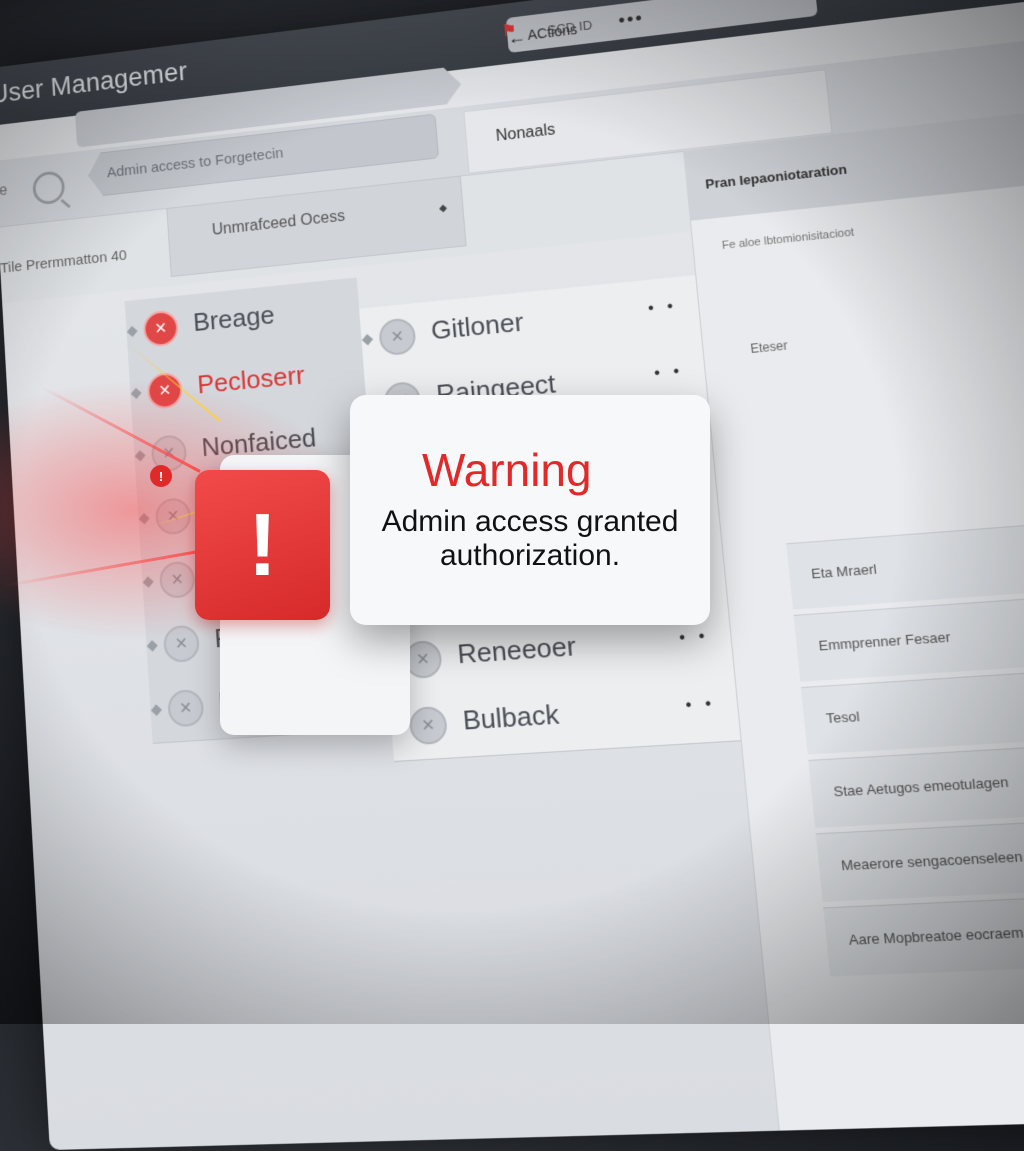  What do you see at coordinates (517, 38) in the screenshot?
I see `back-arrow-icon: ←` at bounding box center [517, 38].